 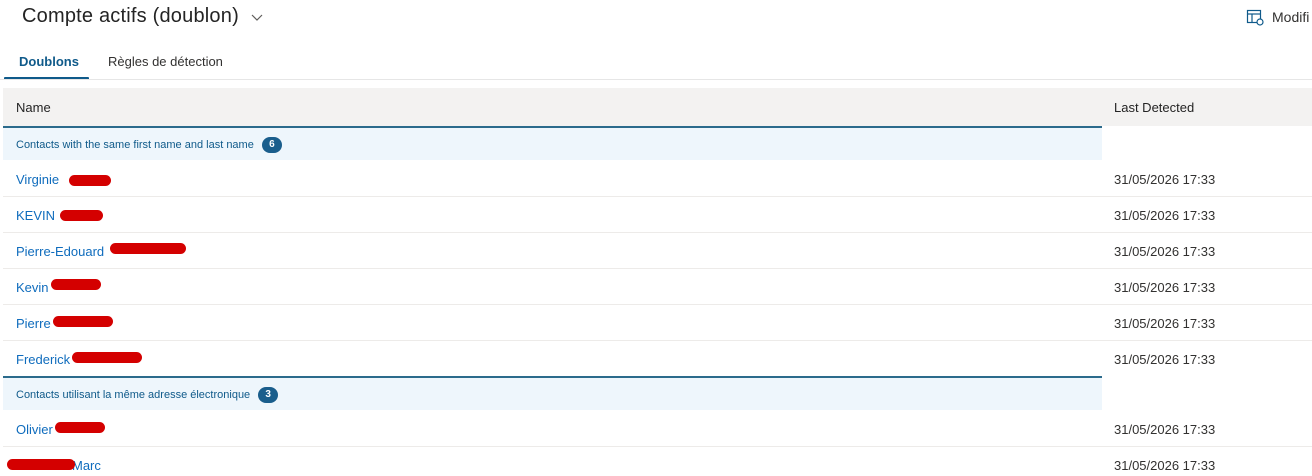 What do you see at coordinates (1291, 17) in the screenshot?
I see `modify-label: Modifi` at bounding box center [1291, 17].